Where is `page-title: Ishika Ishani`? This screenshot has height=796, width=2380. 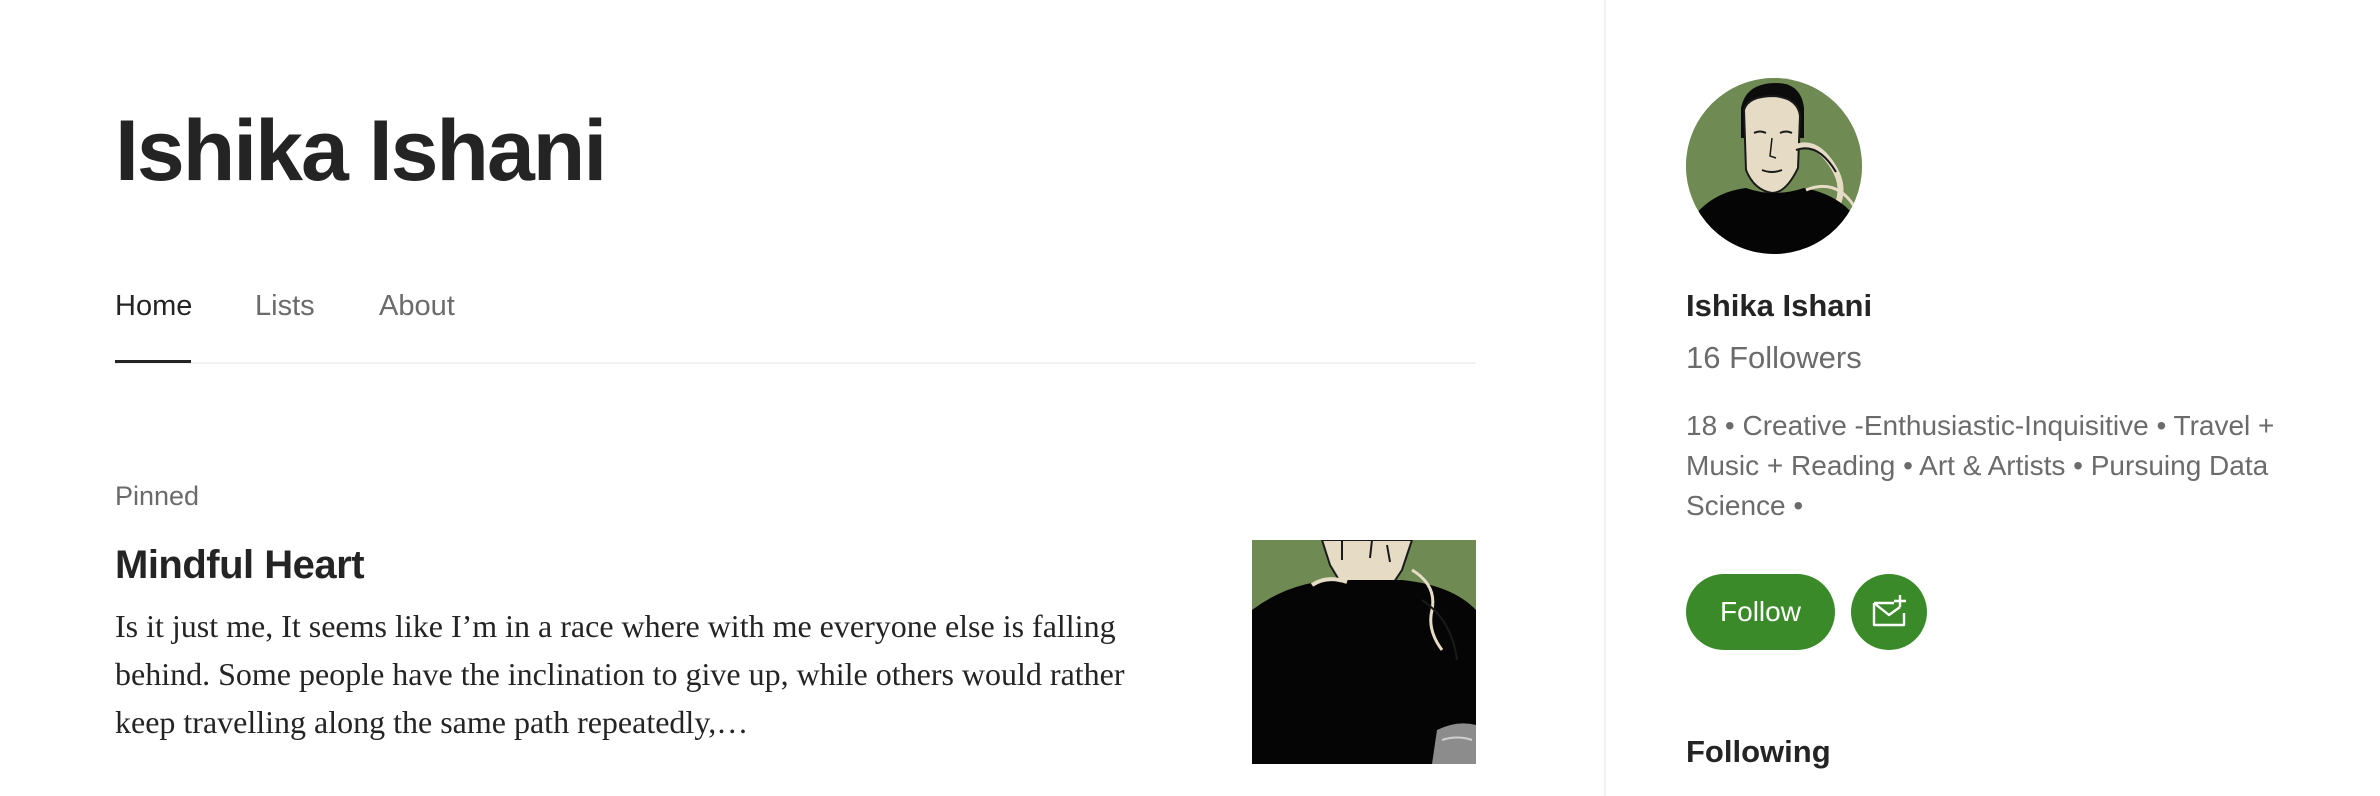 page-title: Ishika Ishani is located at coordinates (361, 151).